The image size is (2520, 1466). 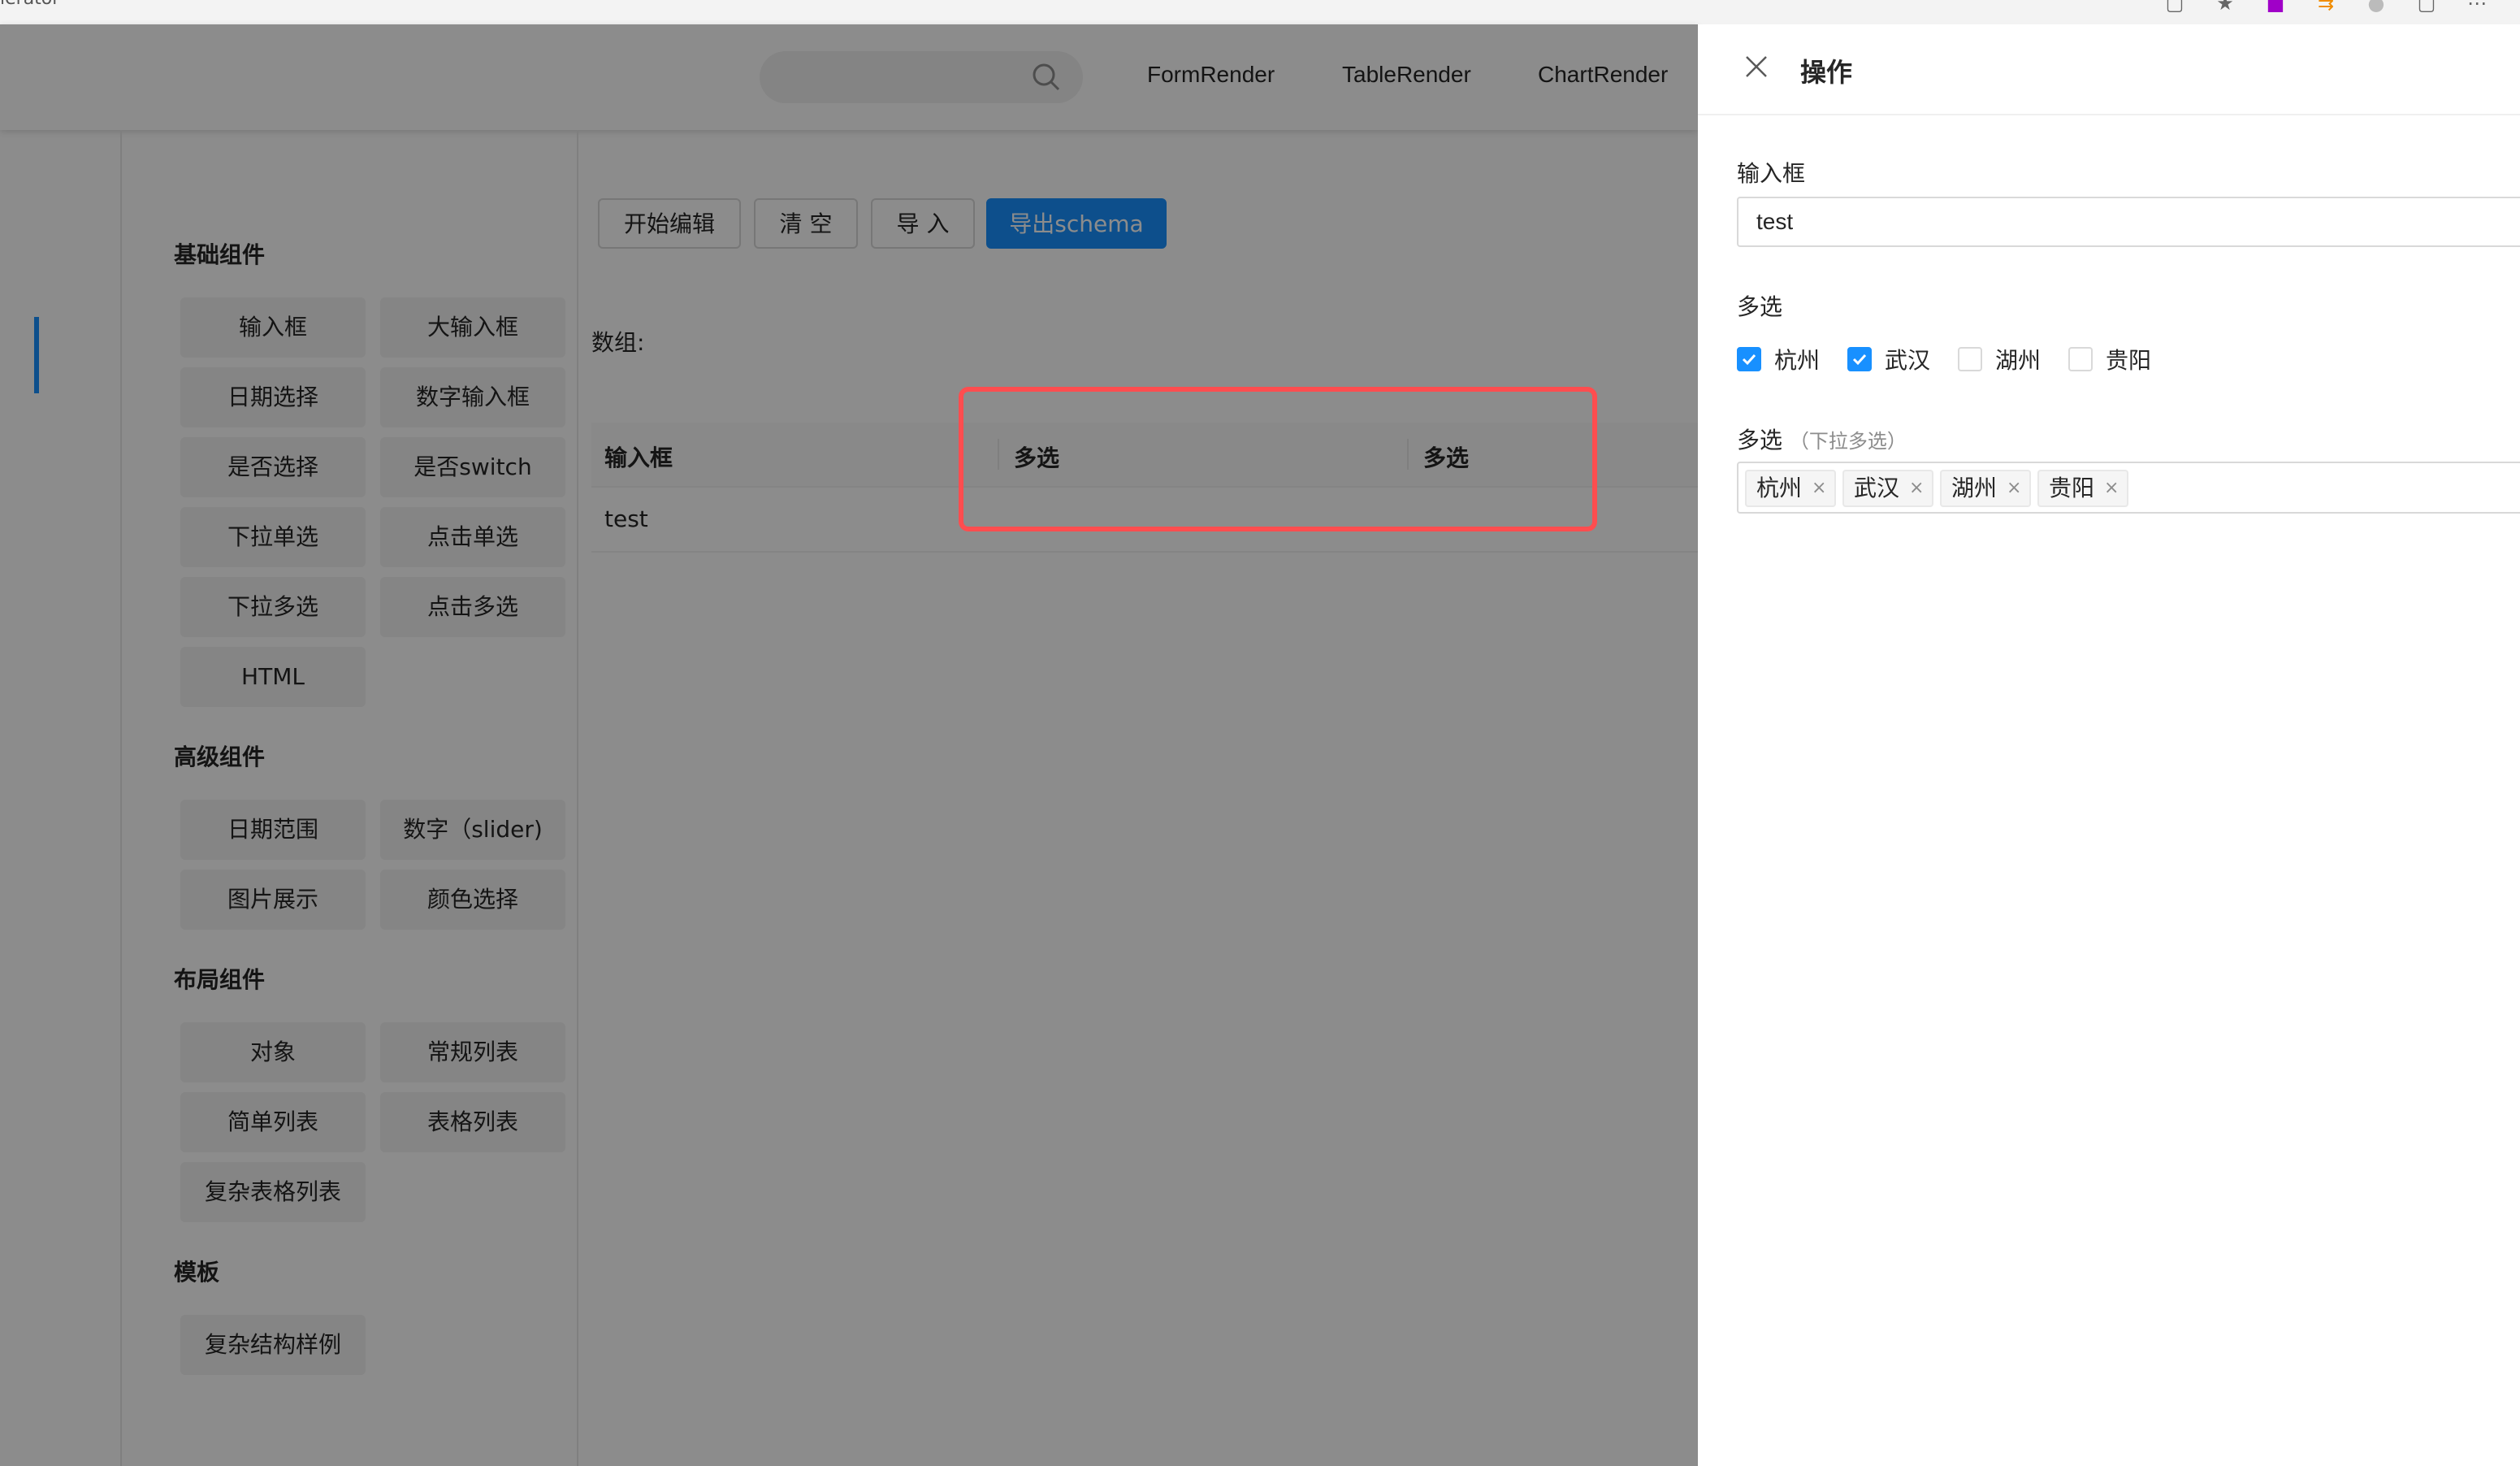 I want to click on browser-extension-icons: ▢ ★ ■ ⇉ ● ▢ ⋯, so click(x=2326, y=7).